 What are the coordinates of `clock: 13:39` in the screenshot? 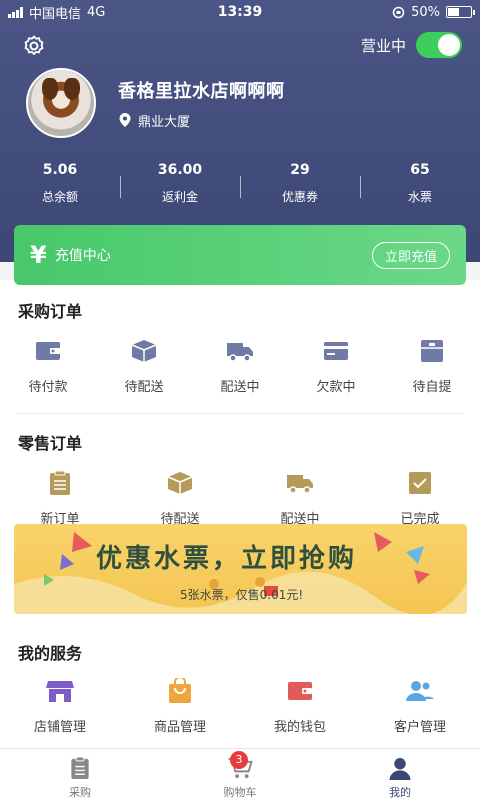 It's located at (240, 12).